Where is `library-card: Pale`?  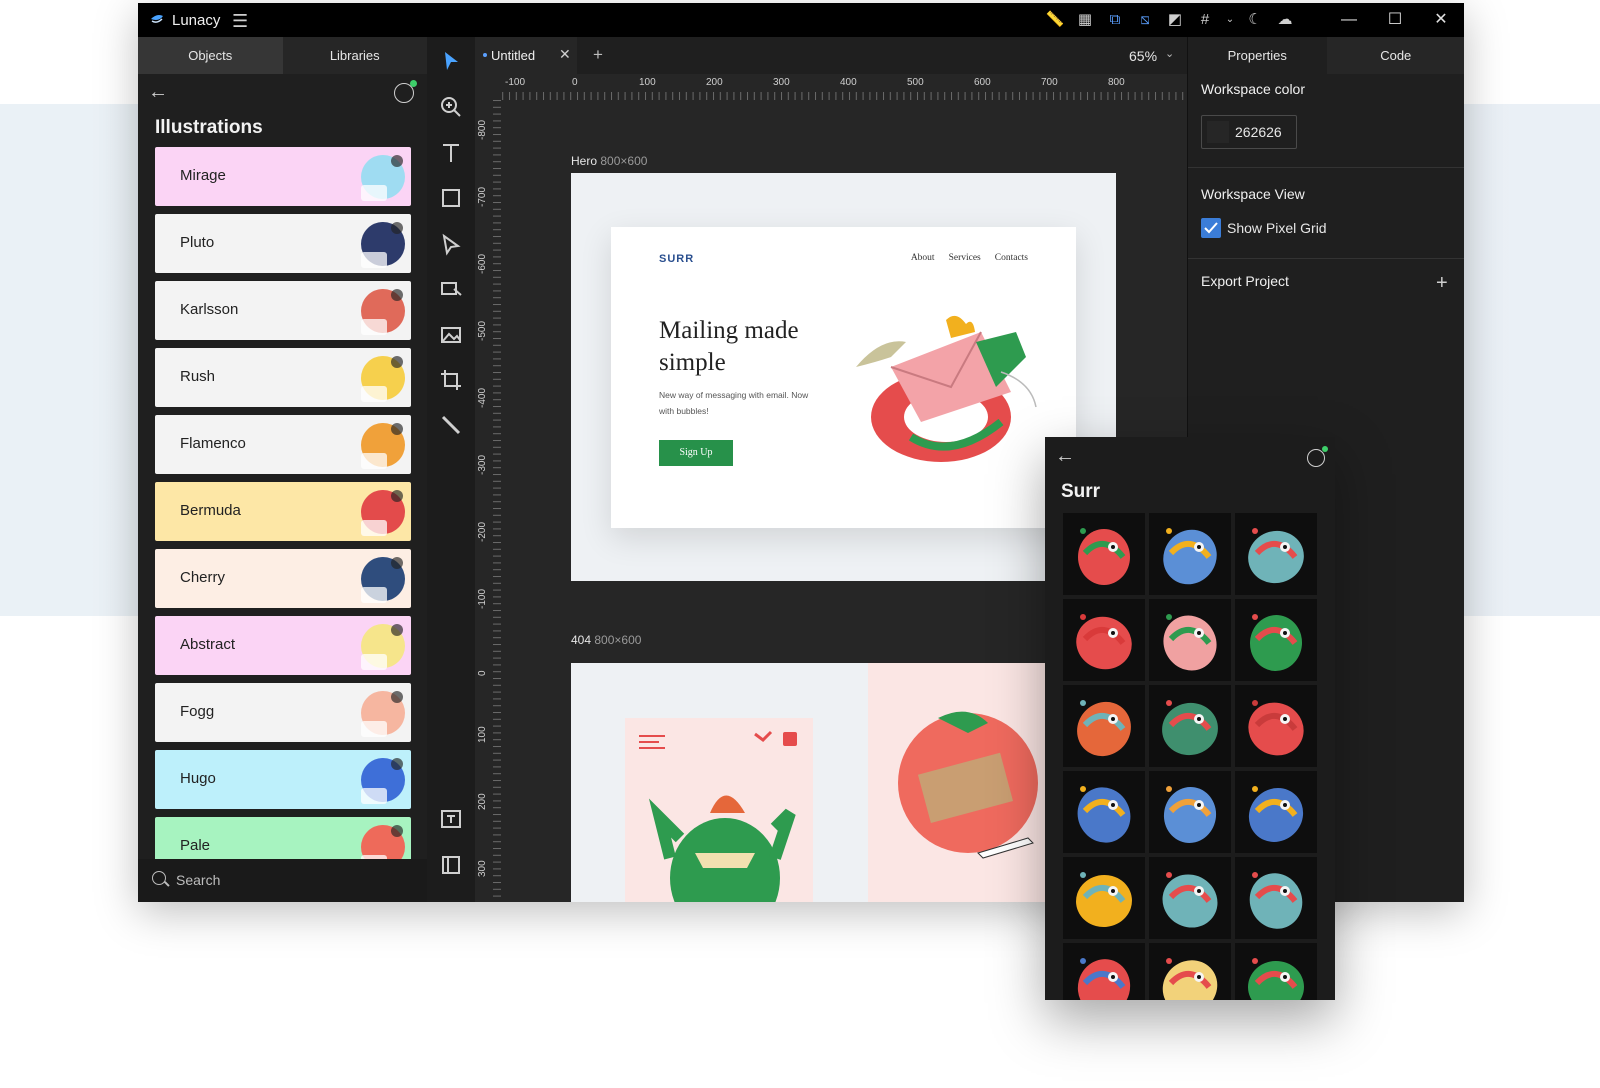
library-card: Pale is located at coordinates (283, 839).